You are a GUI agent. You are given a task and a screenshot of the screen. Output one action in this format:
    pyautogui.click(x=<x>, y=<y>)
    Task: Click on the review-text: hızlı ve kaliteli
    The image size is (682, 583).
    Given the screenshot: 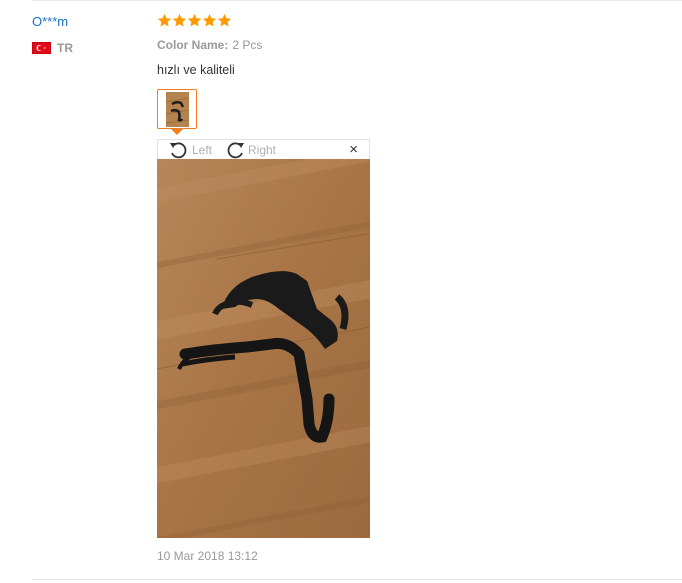 What is the action you would take?
    pyautogui.click(x=196, y=70)
    